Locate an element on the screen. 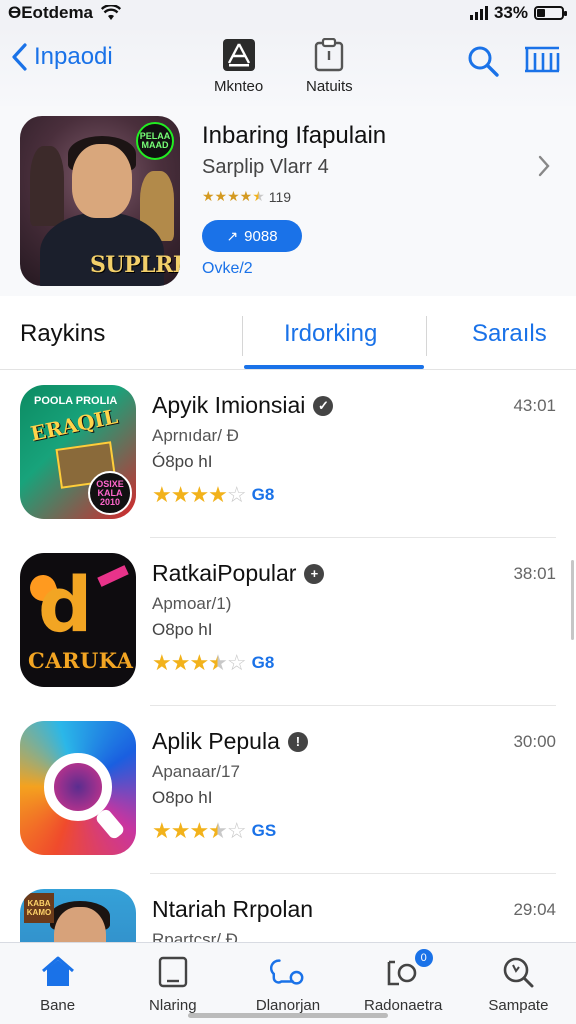  app-time: 30:00 is located at coordinates (534, 741).